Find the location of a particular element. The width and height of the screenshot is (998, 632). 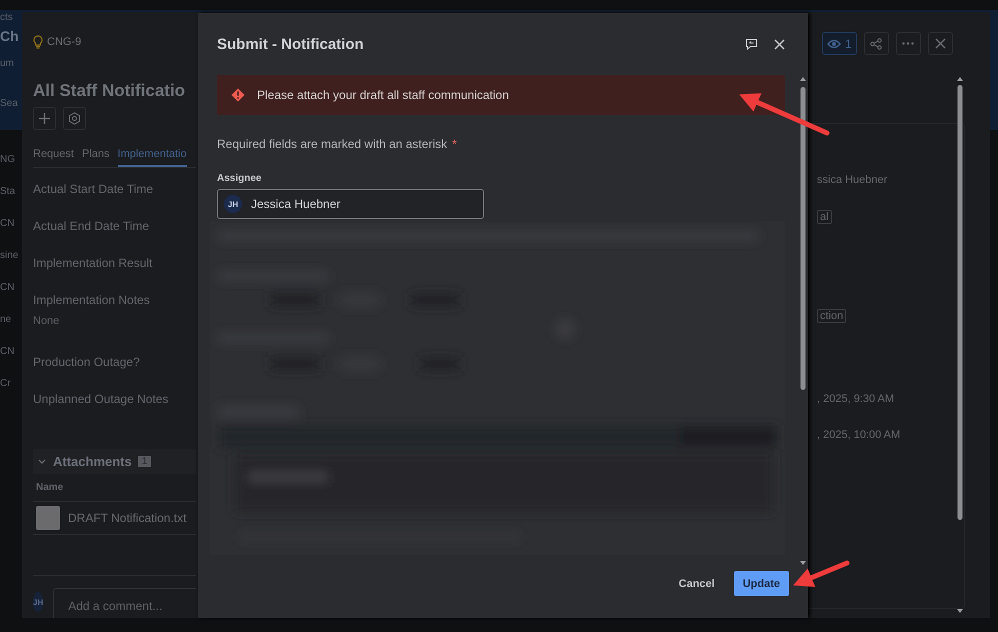

settings-button is located at coordinates (74, 118).